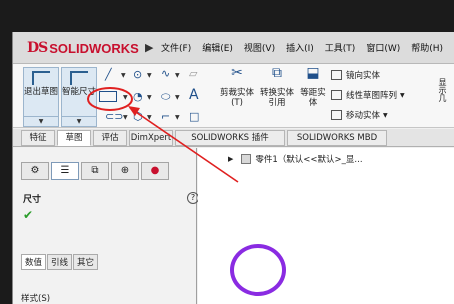 The width and height of the screenshot is (454, 304). What do you see at coordinates (79, 78) in the screenshot?
I see `smart-dimension-icon` at bounding box center [79, 78].